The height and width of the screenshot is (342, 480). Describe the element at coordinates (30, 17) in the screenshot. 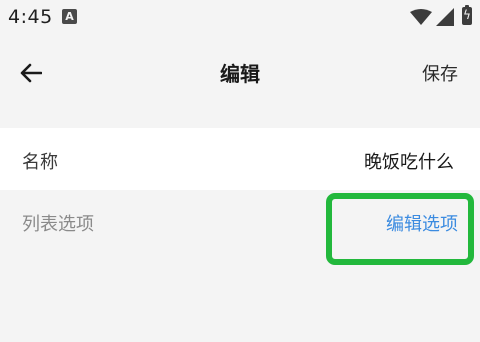

I see `status-time: 4:45` at that location.